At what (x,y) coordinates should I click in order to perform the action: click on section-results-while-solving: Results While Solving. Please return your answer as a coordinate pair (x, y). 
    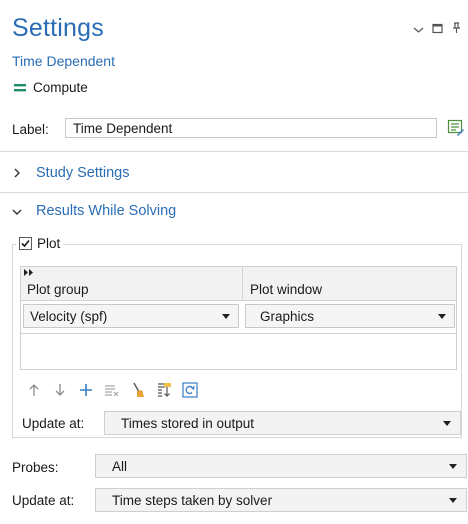
    Looking at the image, I should click on (94, 211).